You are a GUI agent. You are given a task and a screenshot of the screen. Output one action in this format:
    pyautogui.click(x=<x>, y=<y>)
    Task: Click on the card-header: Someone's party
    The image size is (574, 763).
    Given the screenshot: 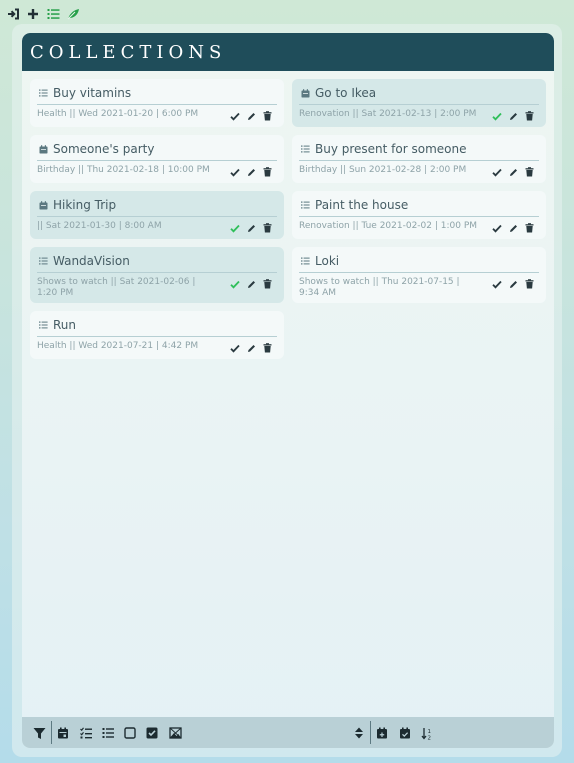 What is the action you would take?
    pyautogui.click(x=96, y=149)
    